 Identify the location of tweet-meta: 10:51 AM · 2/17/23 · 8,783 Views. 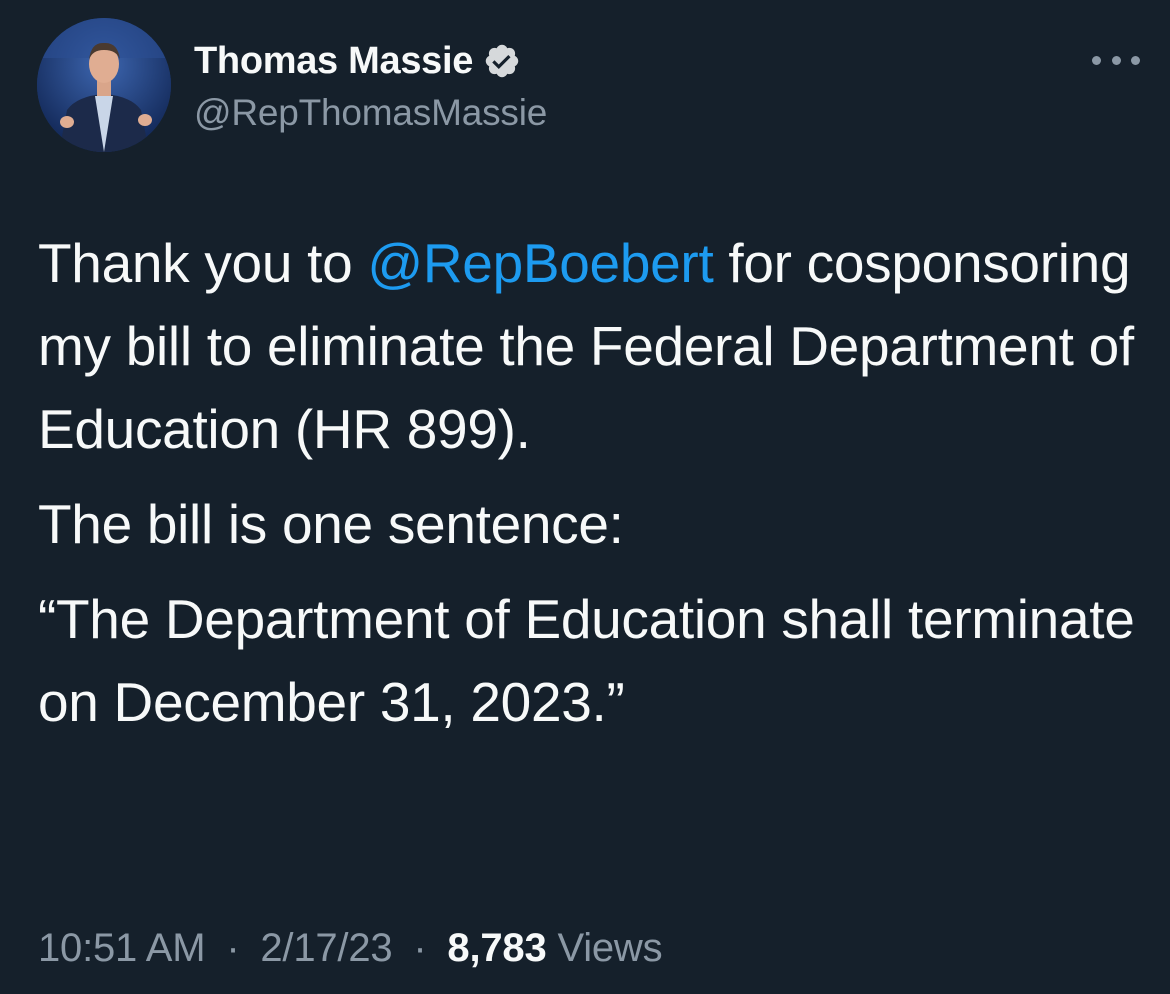
(350, 948).